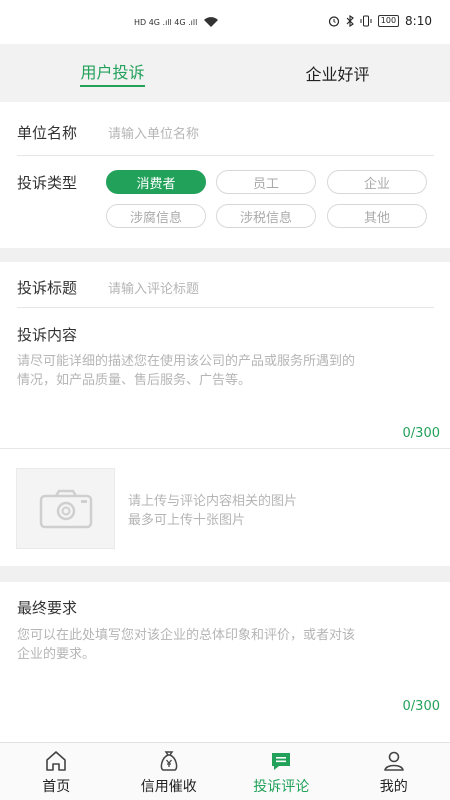 This screenshot has height=800, width=450. I want to click on nav-home: 首页, so click(56, 771).